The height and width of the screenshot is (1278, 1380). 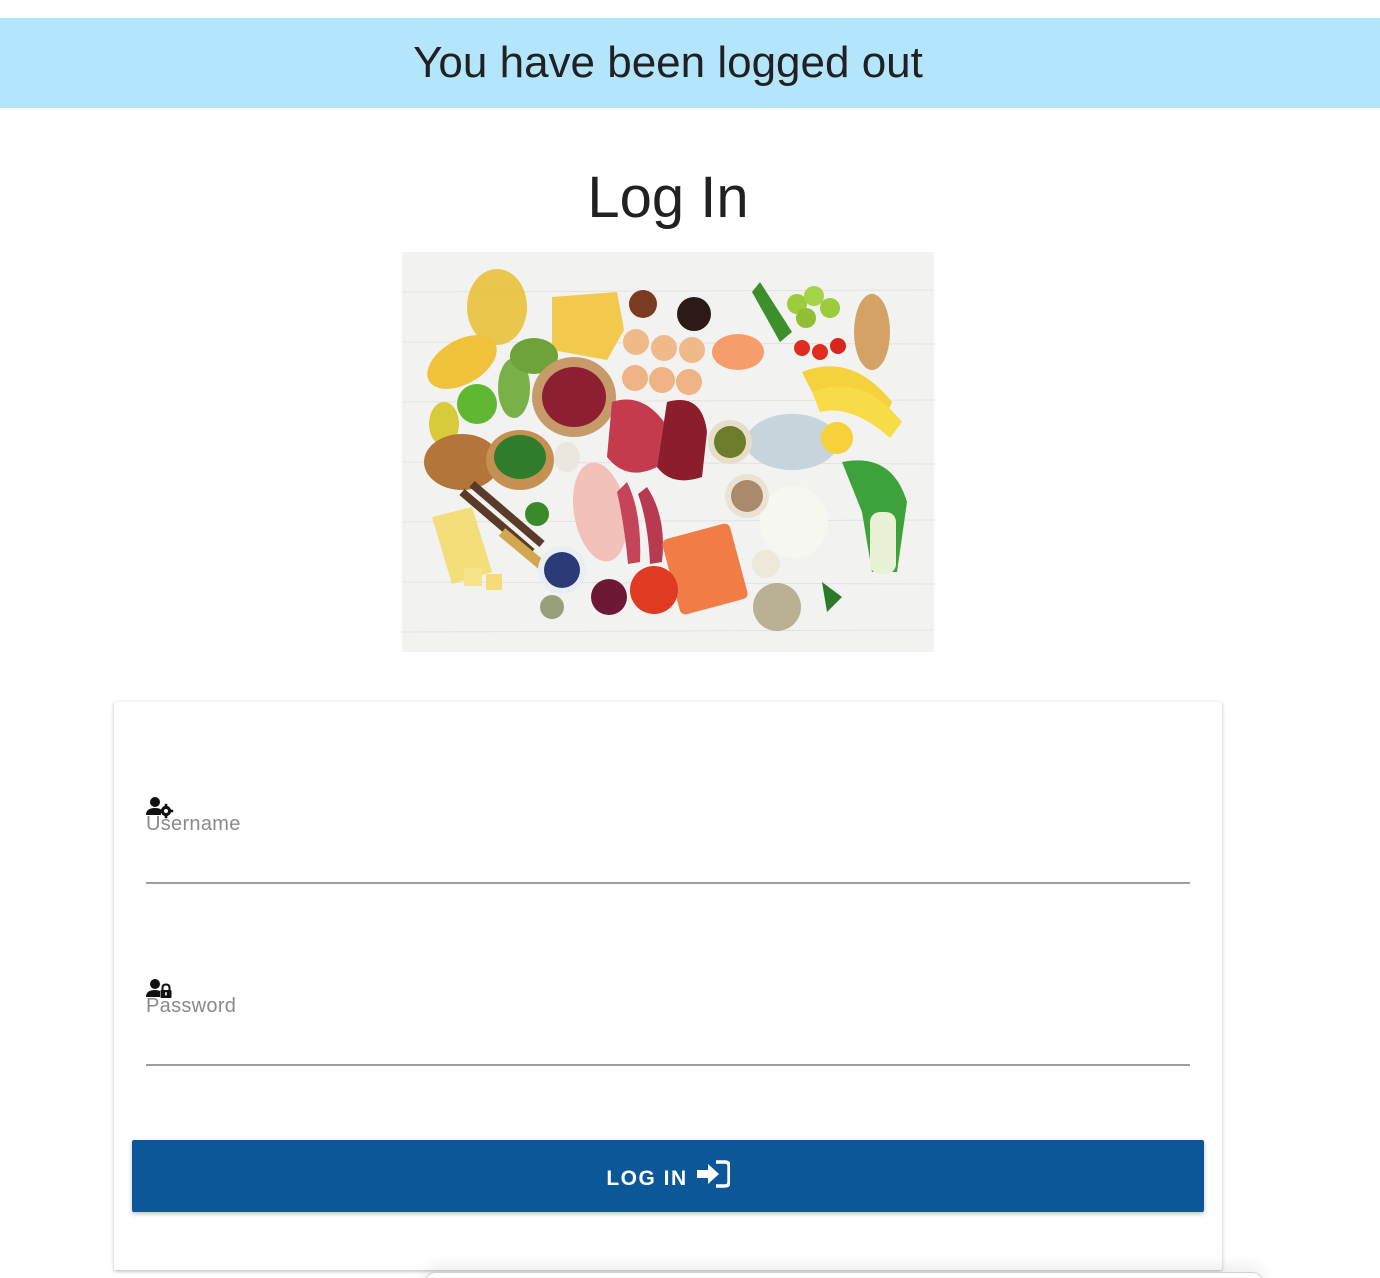 What do you see at coordinates (668, 452) in the screenshot?
I see `food-assortment-image` at bounding box center [668, 452].